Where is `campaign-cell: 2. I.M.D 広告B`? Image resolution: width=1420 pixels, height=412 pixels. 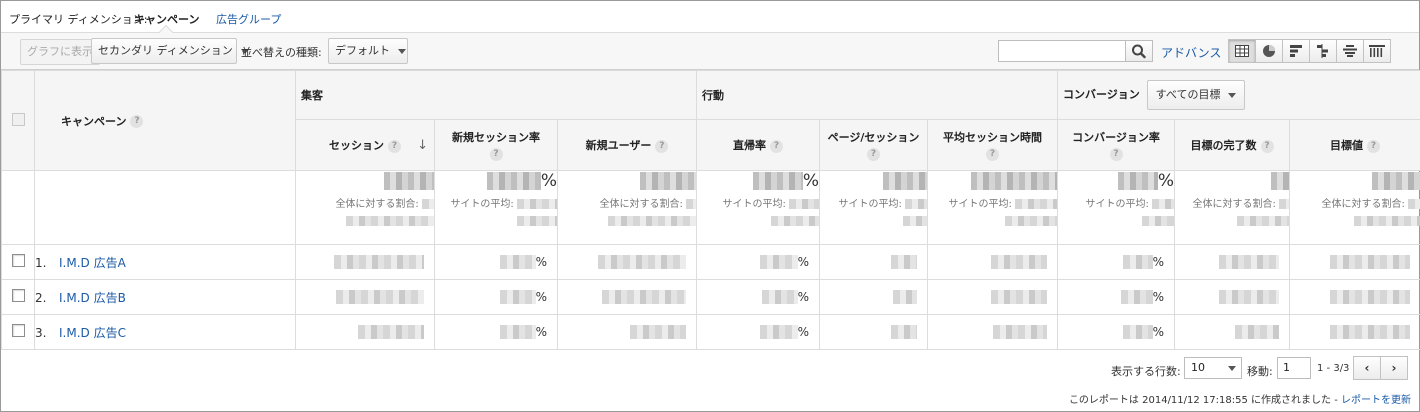 campaign-cell: 2. I.M.D 広告B is located at coordinates (165, 297).